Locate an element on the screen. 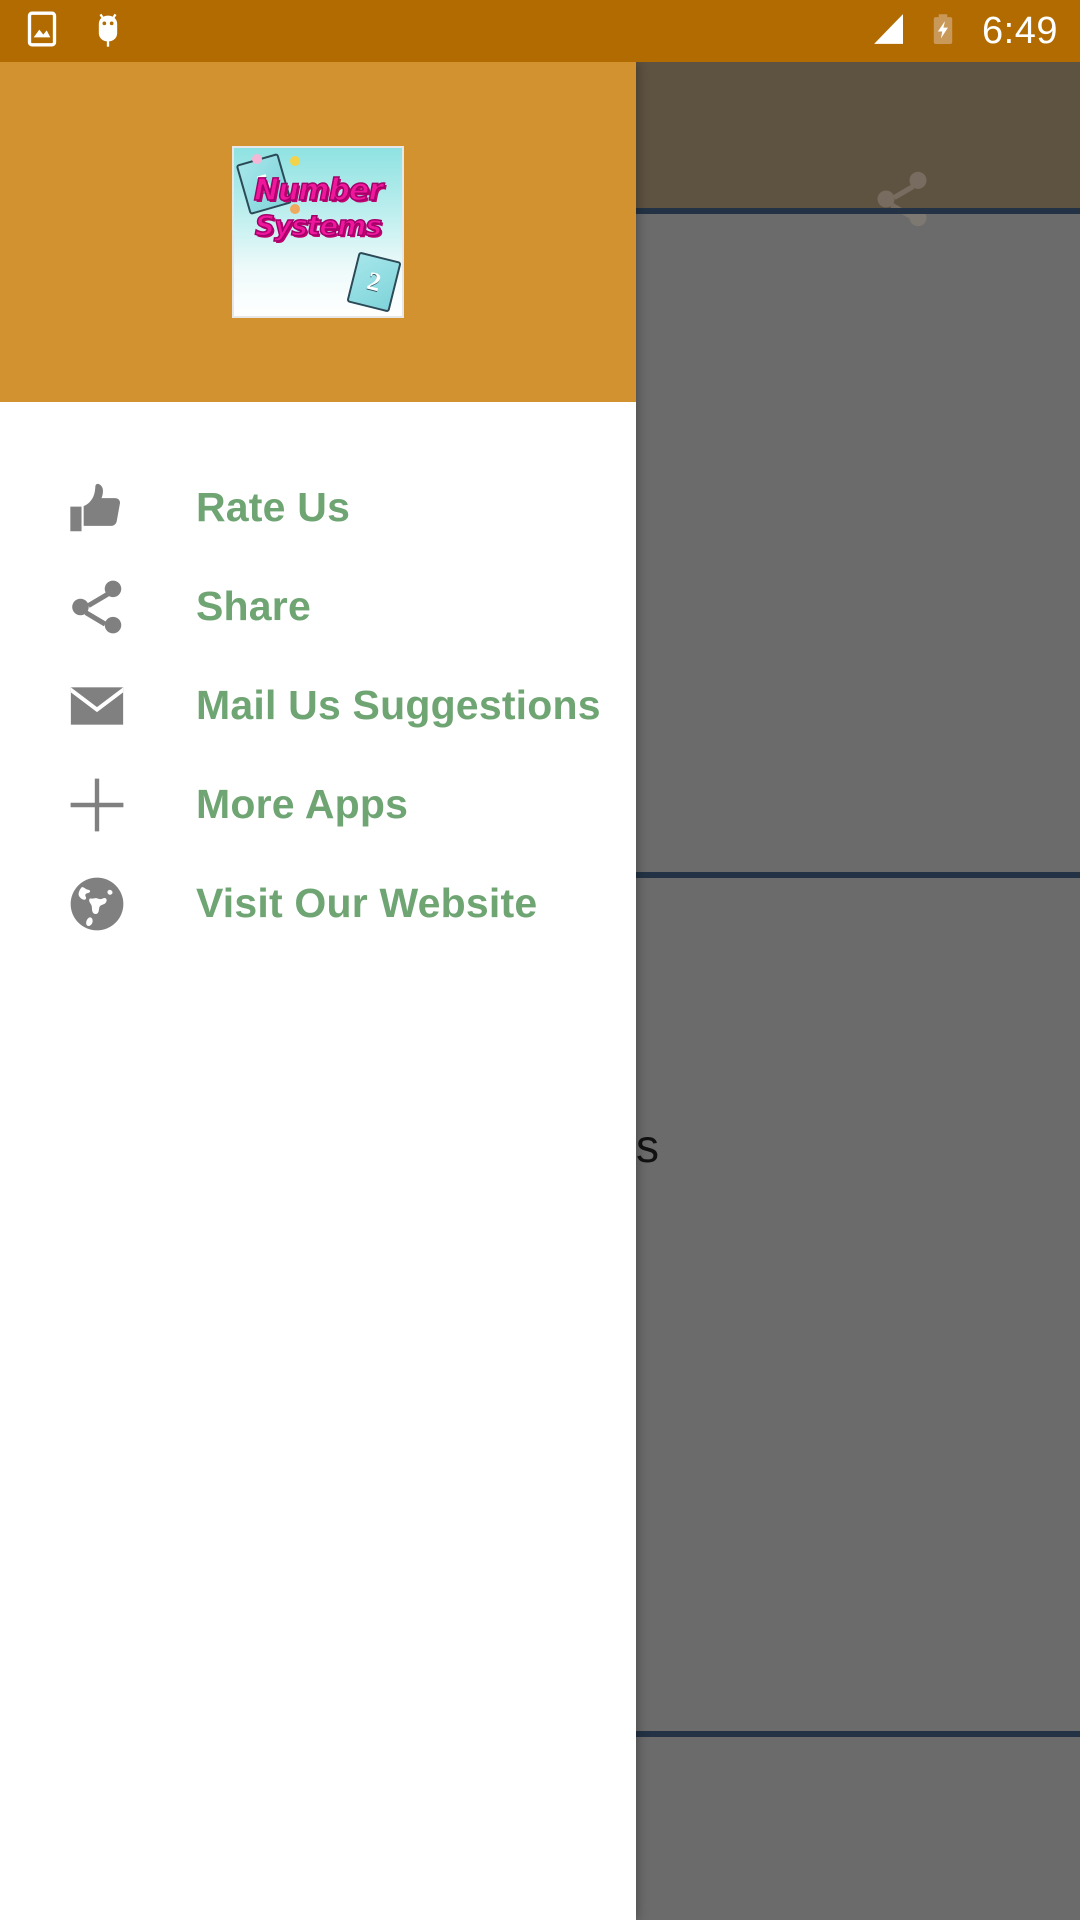 Image resolution: width=1080 pixels, height=1920 pixels. status-bar: 6:49 is located at coordinates (540, 31).